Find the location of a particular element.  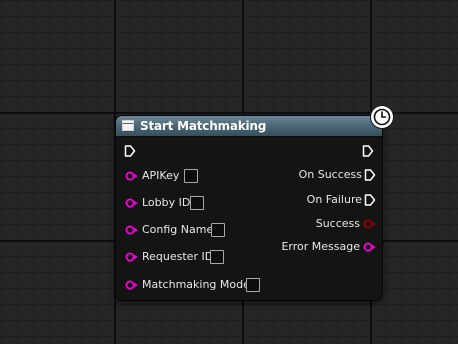

lobby-id-checkbox is located at coordinates (197, 203).